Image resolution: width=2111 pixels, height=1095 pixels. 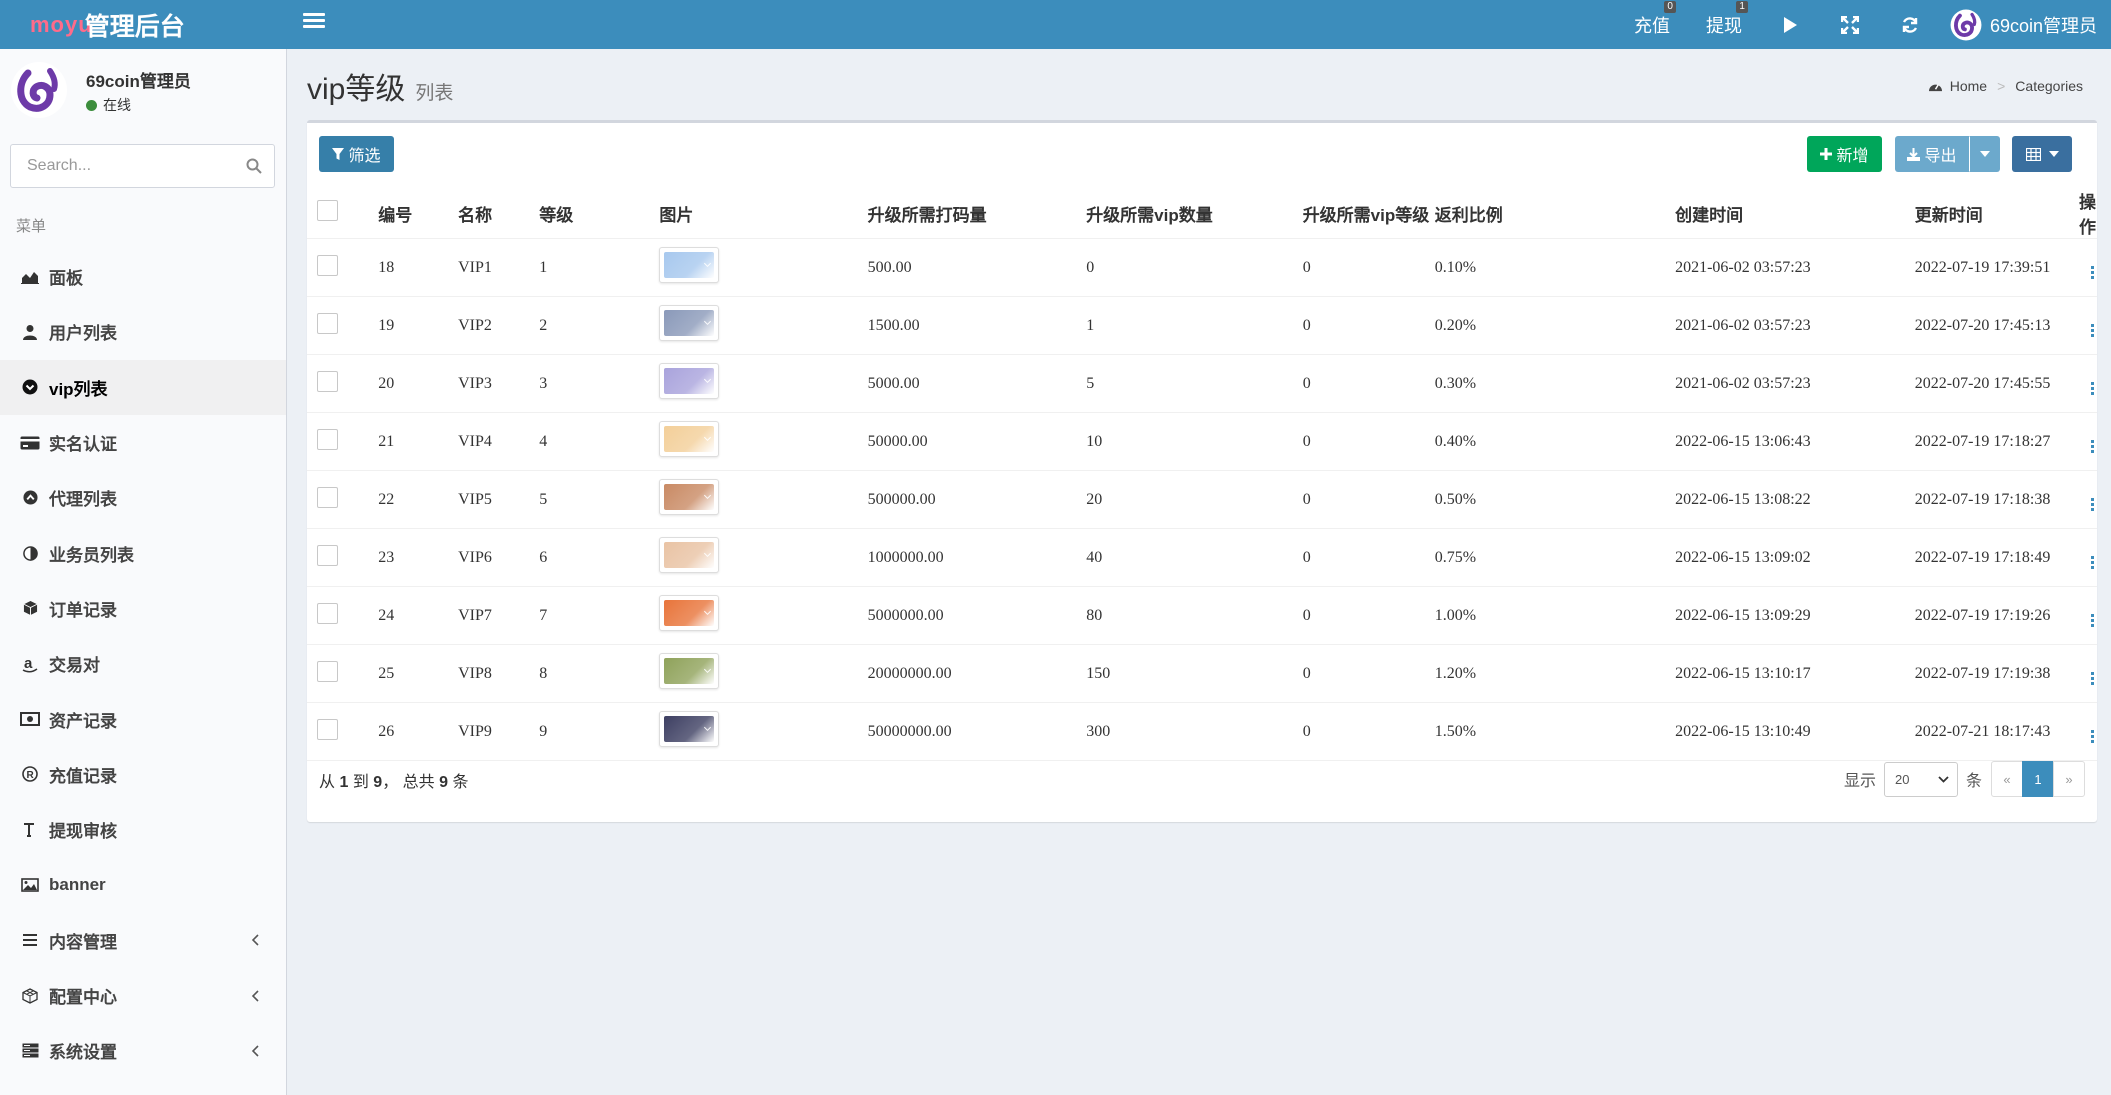 I want to click on recharge-link: 充值 0, so click(x=1652, y=24).